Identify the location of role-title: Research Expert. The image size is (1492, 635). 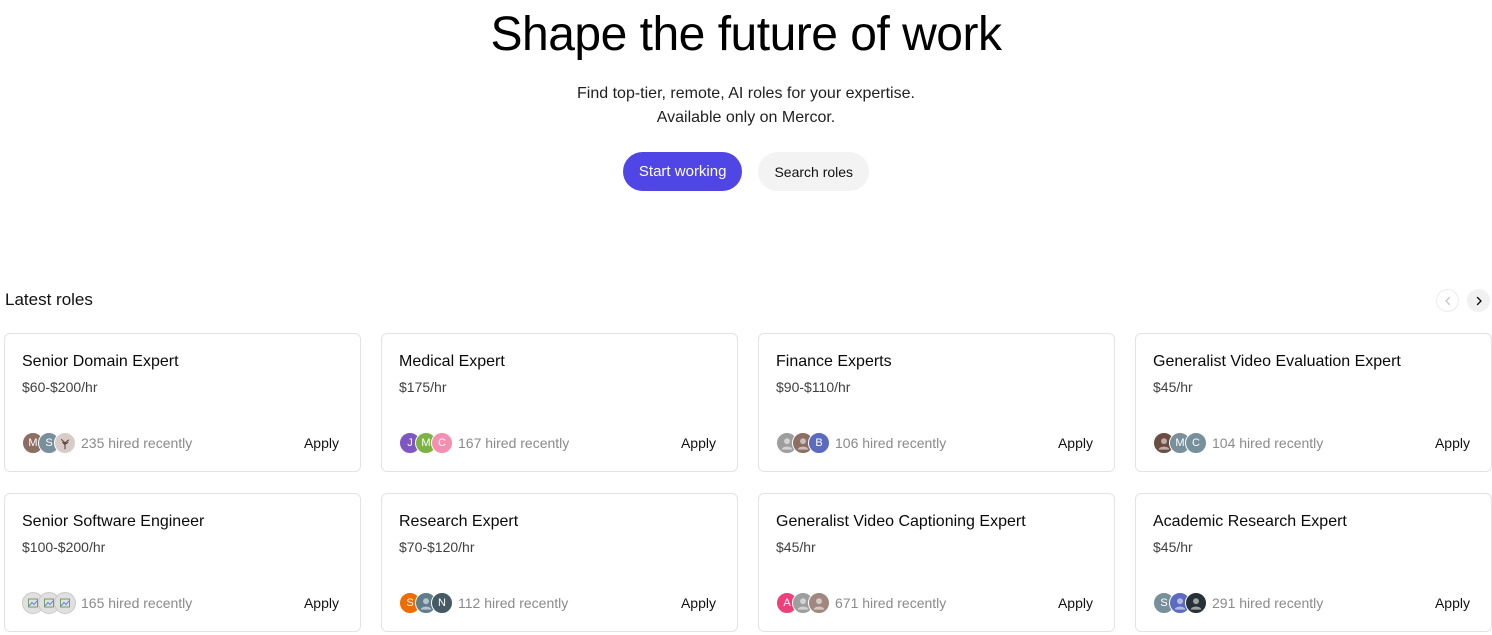
(459, 521).